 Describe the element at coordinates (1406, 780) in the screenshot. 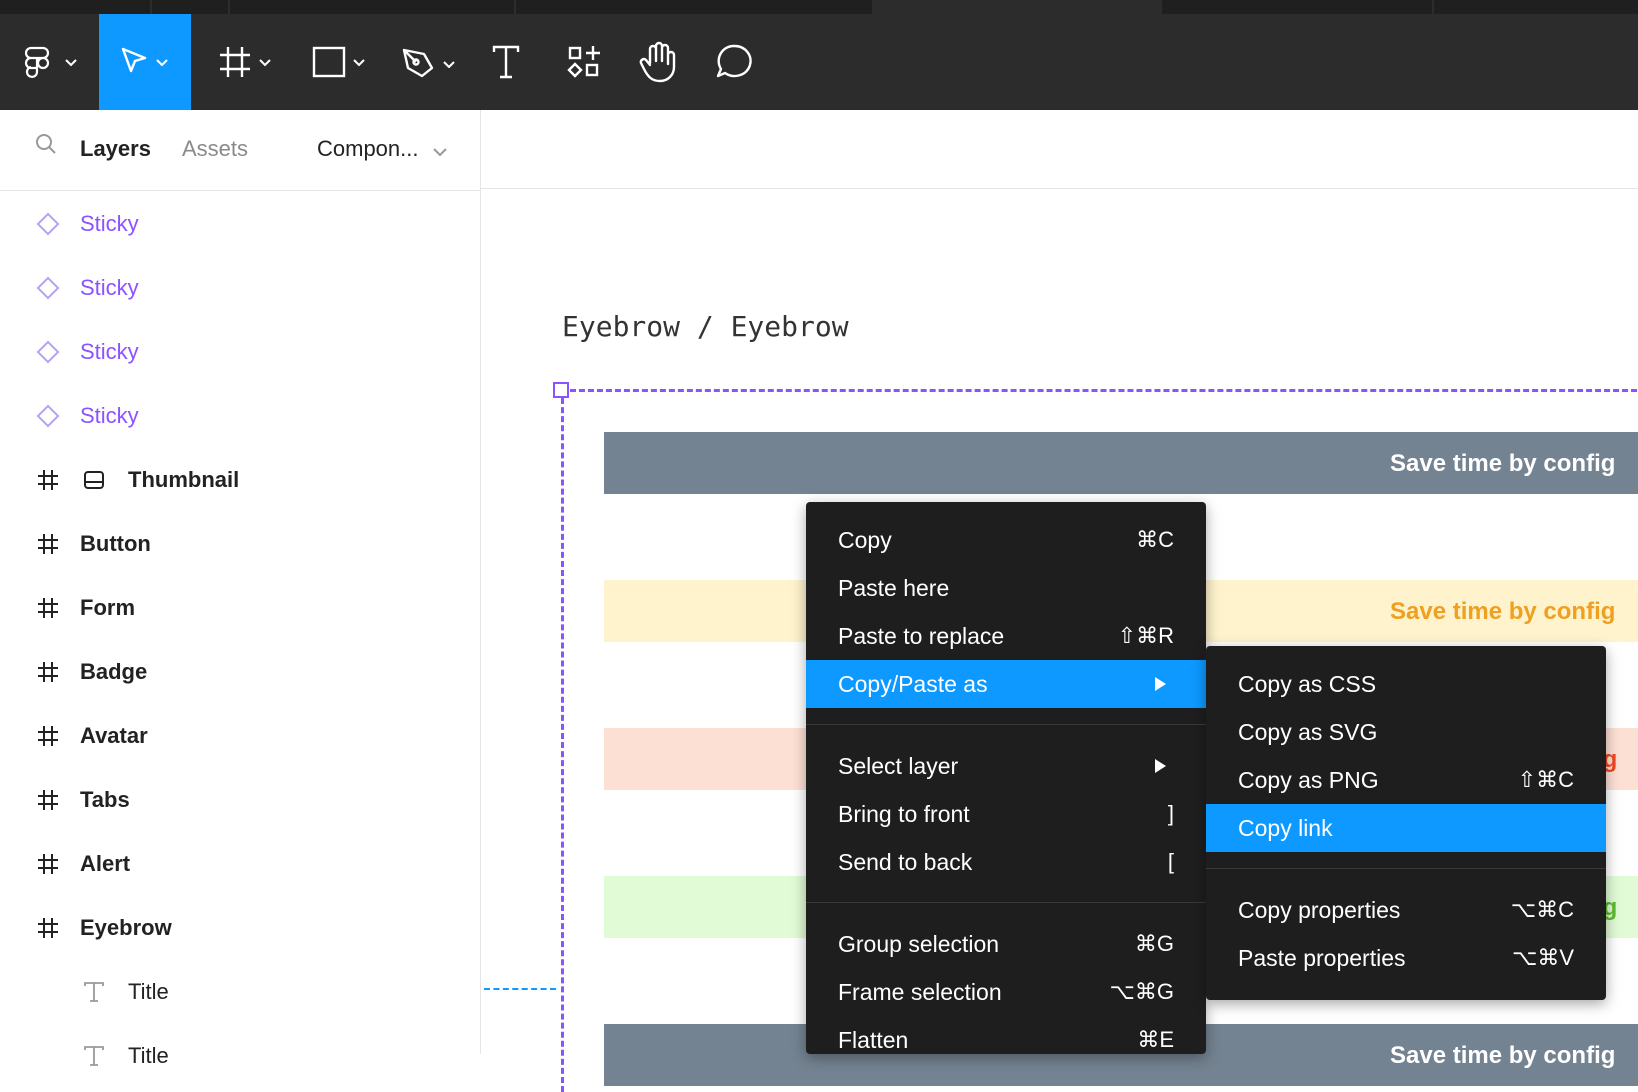

I see `menu-item: Copy as PNG ⇧⌘C` at that location.